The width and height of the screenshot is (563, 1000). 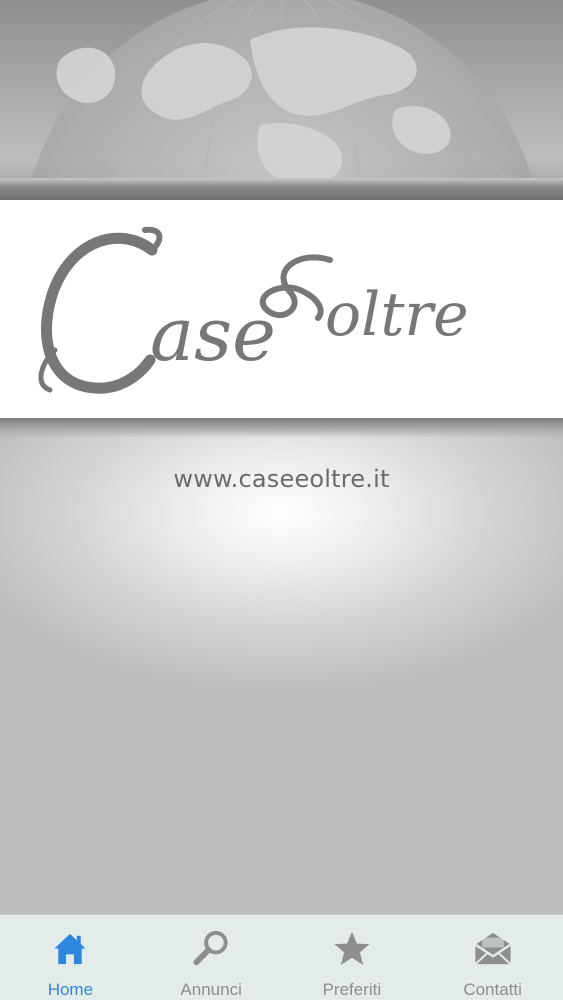 I want to click on tab-annunci-label: Annunci, so click(x=211, y=989).